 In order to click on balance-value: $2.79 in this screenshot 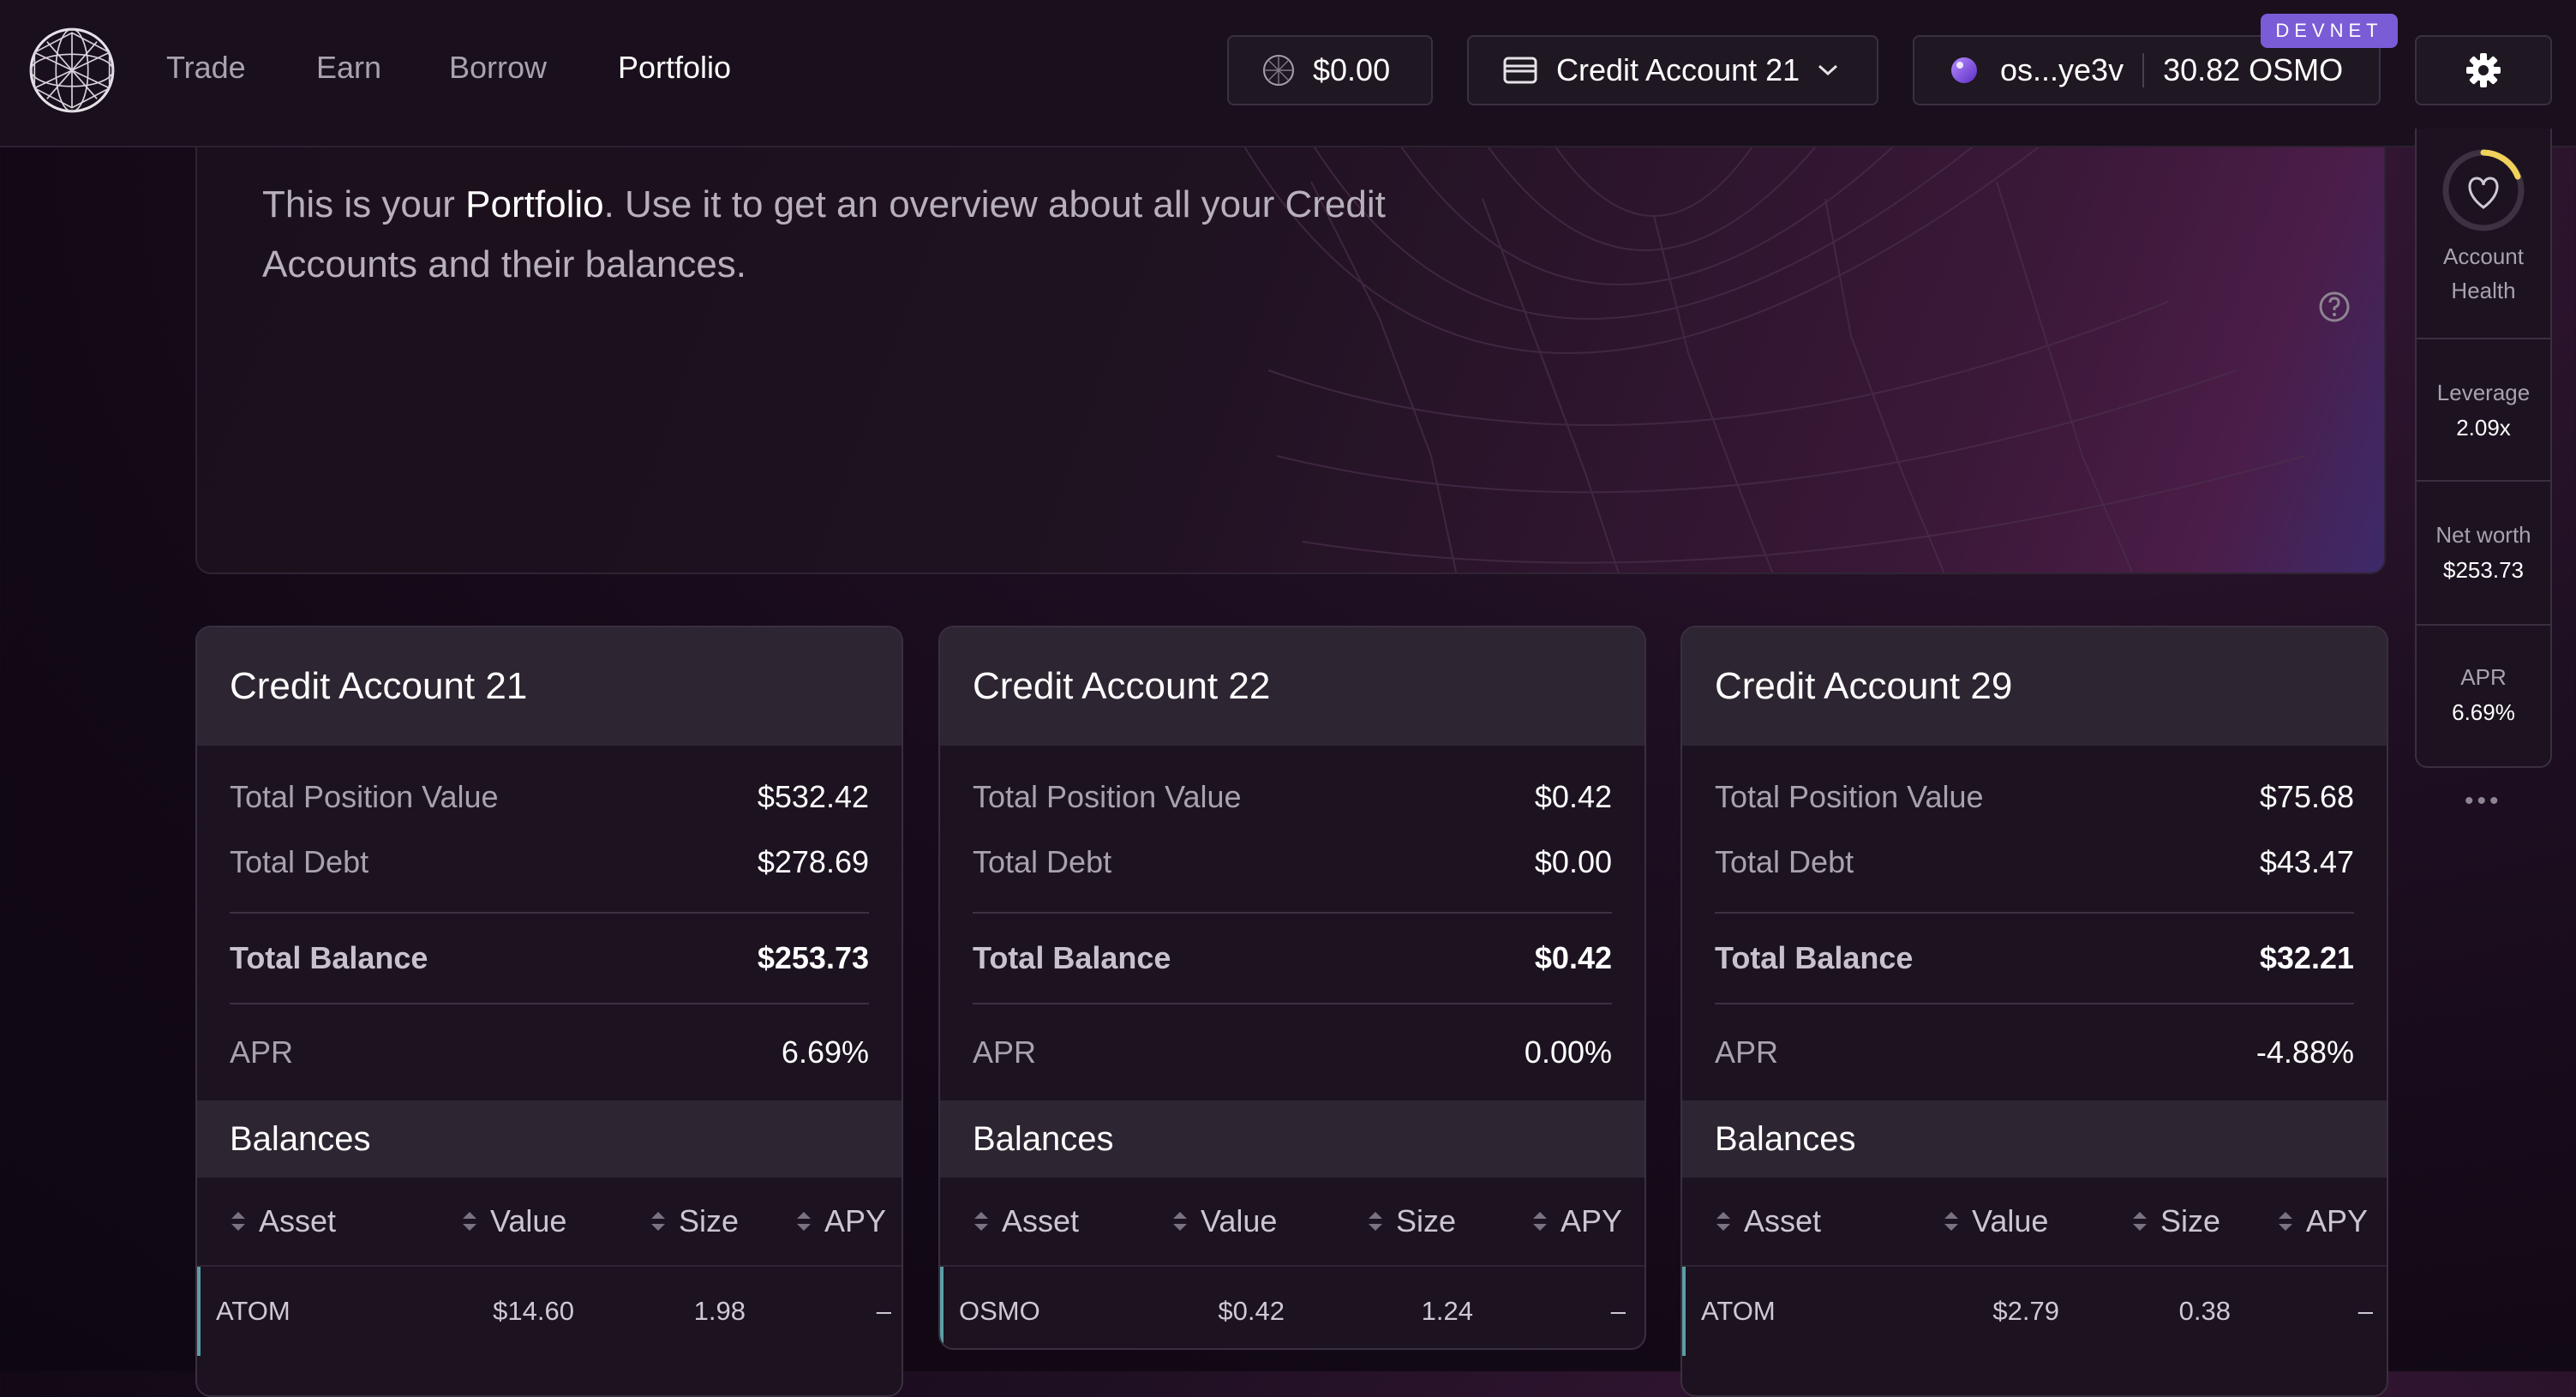, I will do `click(2026, 1311)`.